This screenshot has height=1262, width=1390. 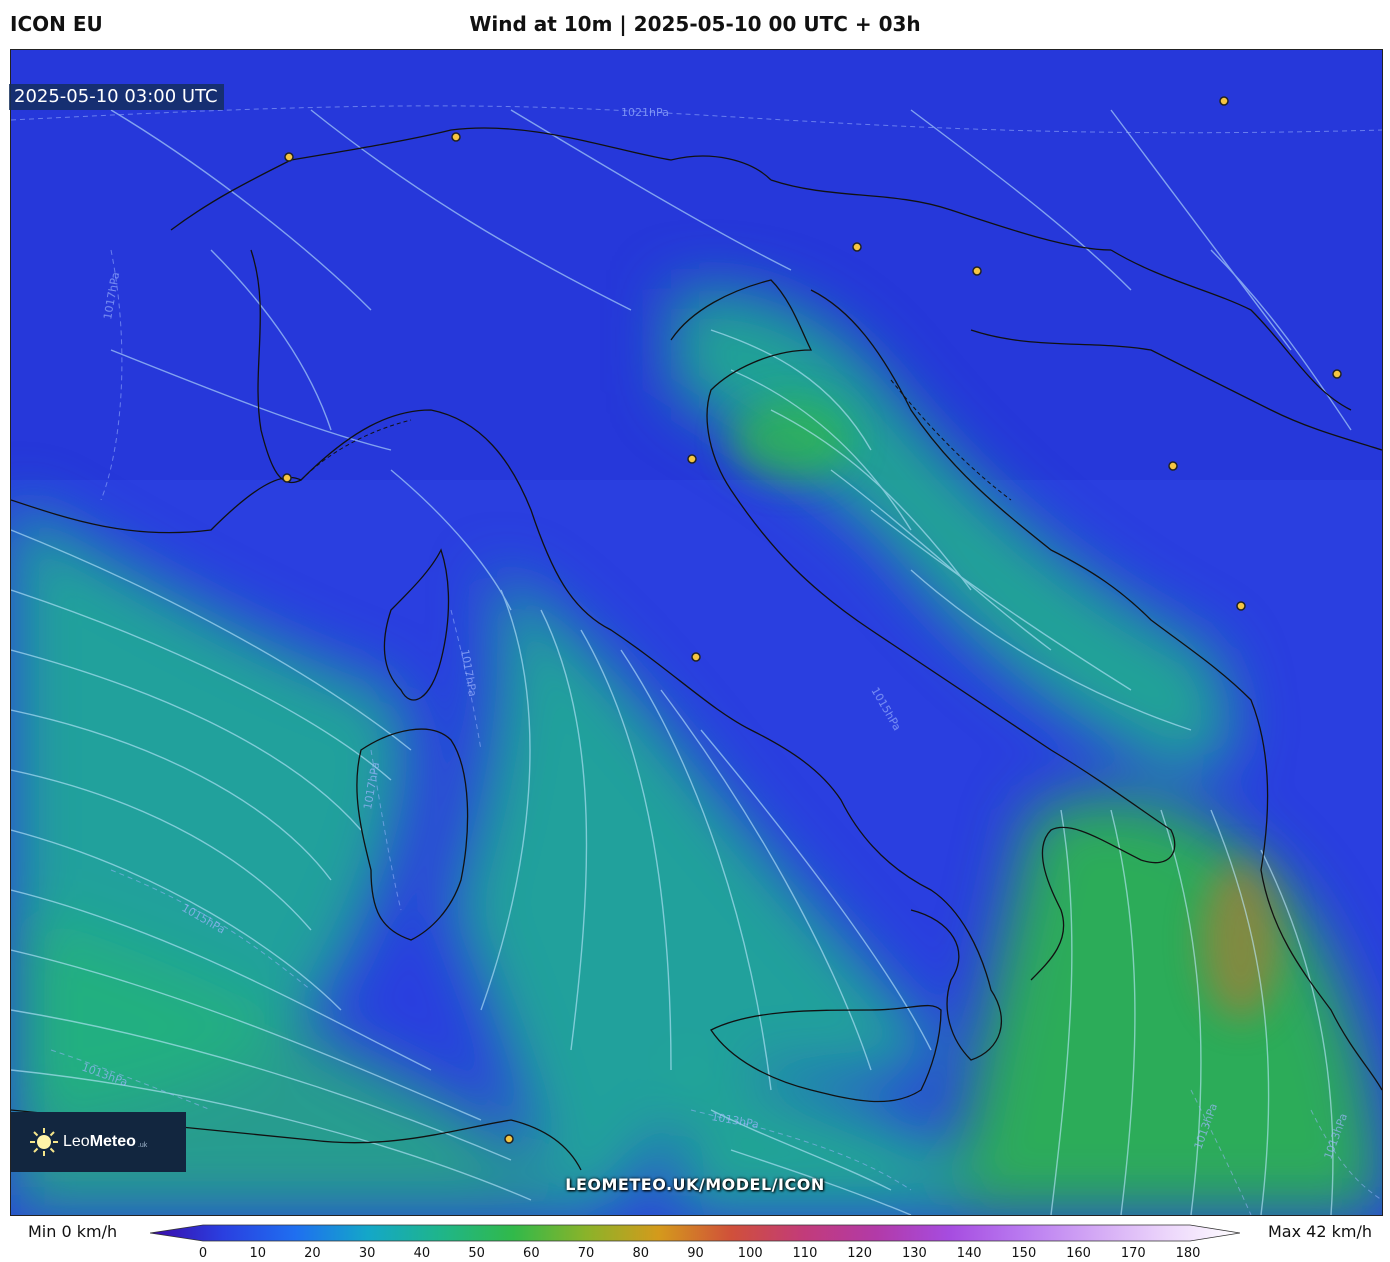 What do you see at coordinates (695, 1184) in the screenshot?
I see `source-watermark: LEOMETEO.UK/MODEL/ICON` at bounding box center [695, 1184].